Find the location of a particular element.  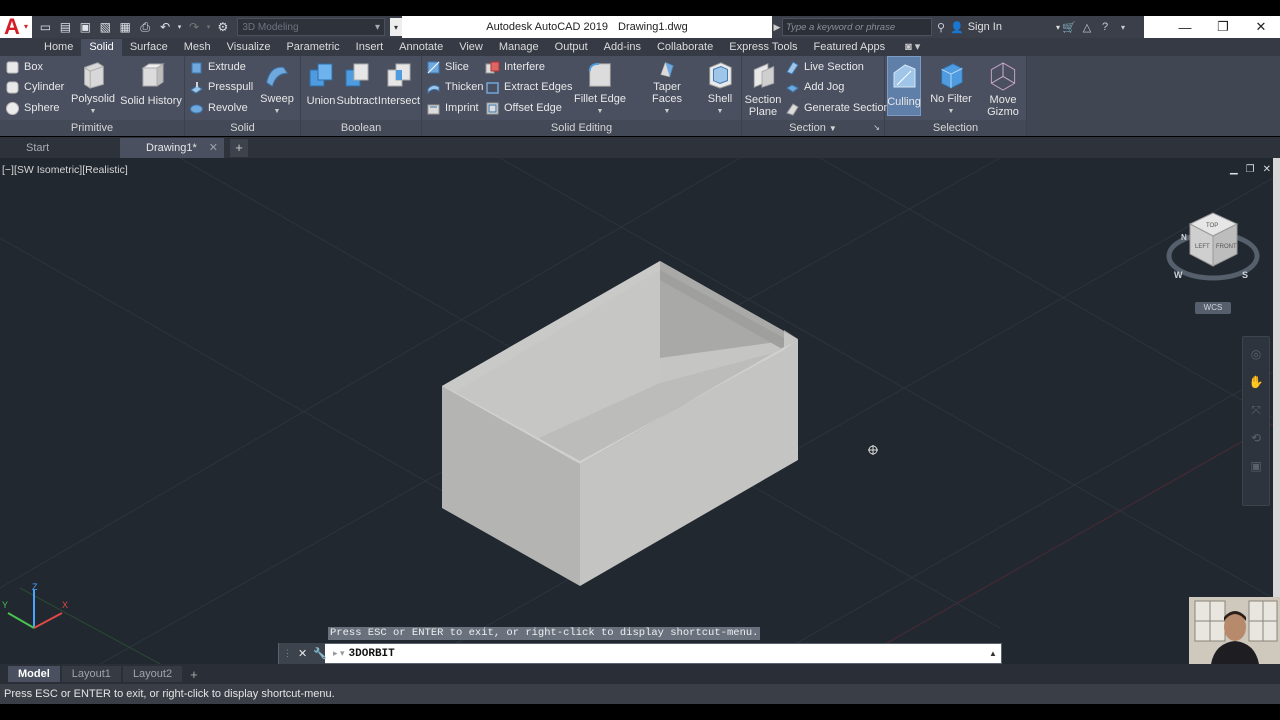

tab-home: Home is located at coordinates (58, 47).